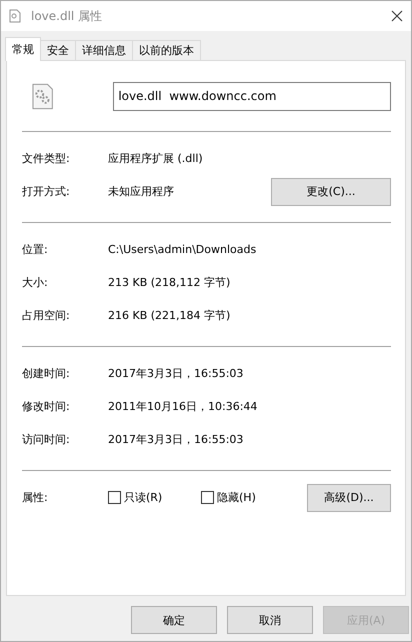 The width and height of the screenshot is (412, 642). Describe the element at coordinates (174, 620) in the screenshot. I see `dialog-button: 确定` at that location.